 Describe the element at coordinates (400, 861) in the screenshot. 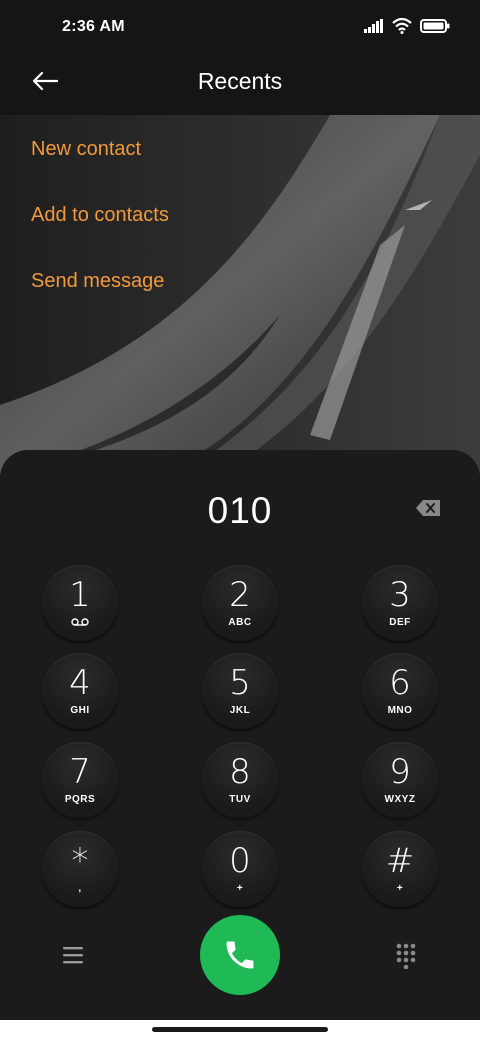

I see `key-hash-digit: #` at that location.